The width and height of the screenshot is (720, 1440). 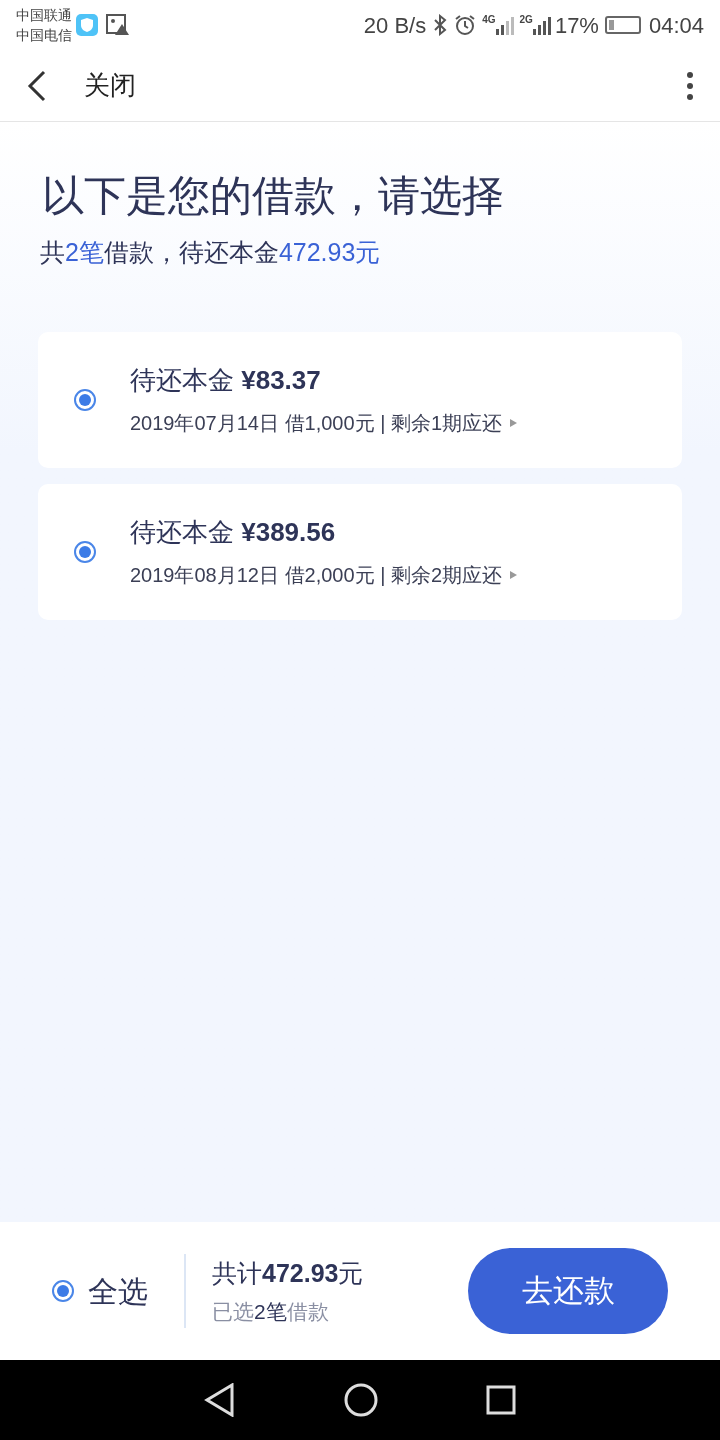 I want to click on page-heading: 以下是您的借款，请选择, so click(x=273, y=196).